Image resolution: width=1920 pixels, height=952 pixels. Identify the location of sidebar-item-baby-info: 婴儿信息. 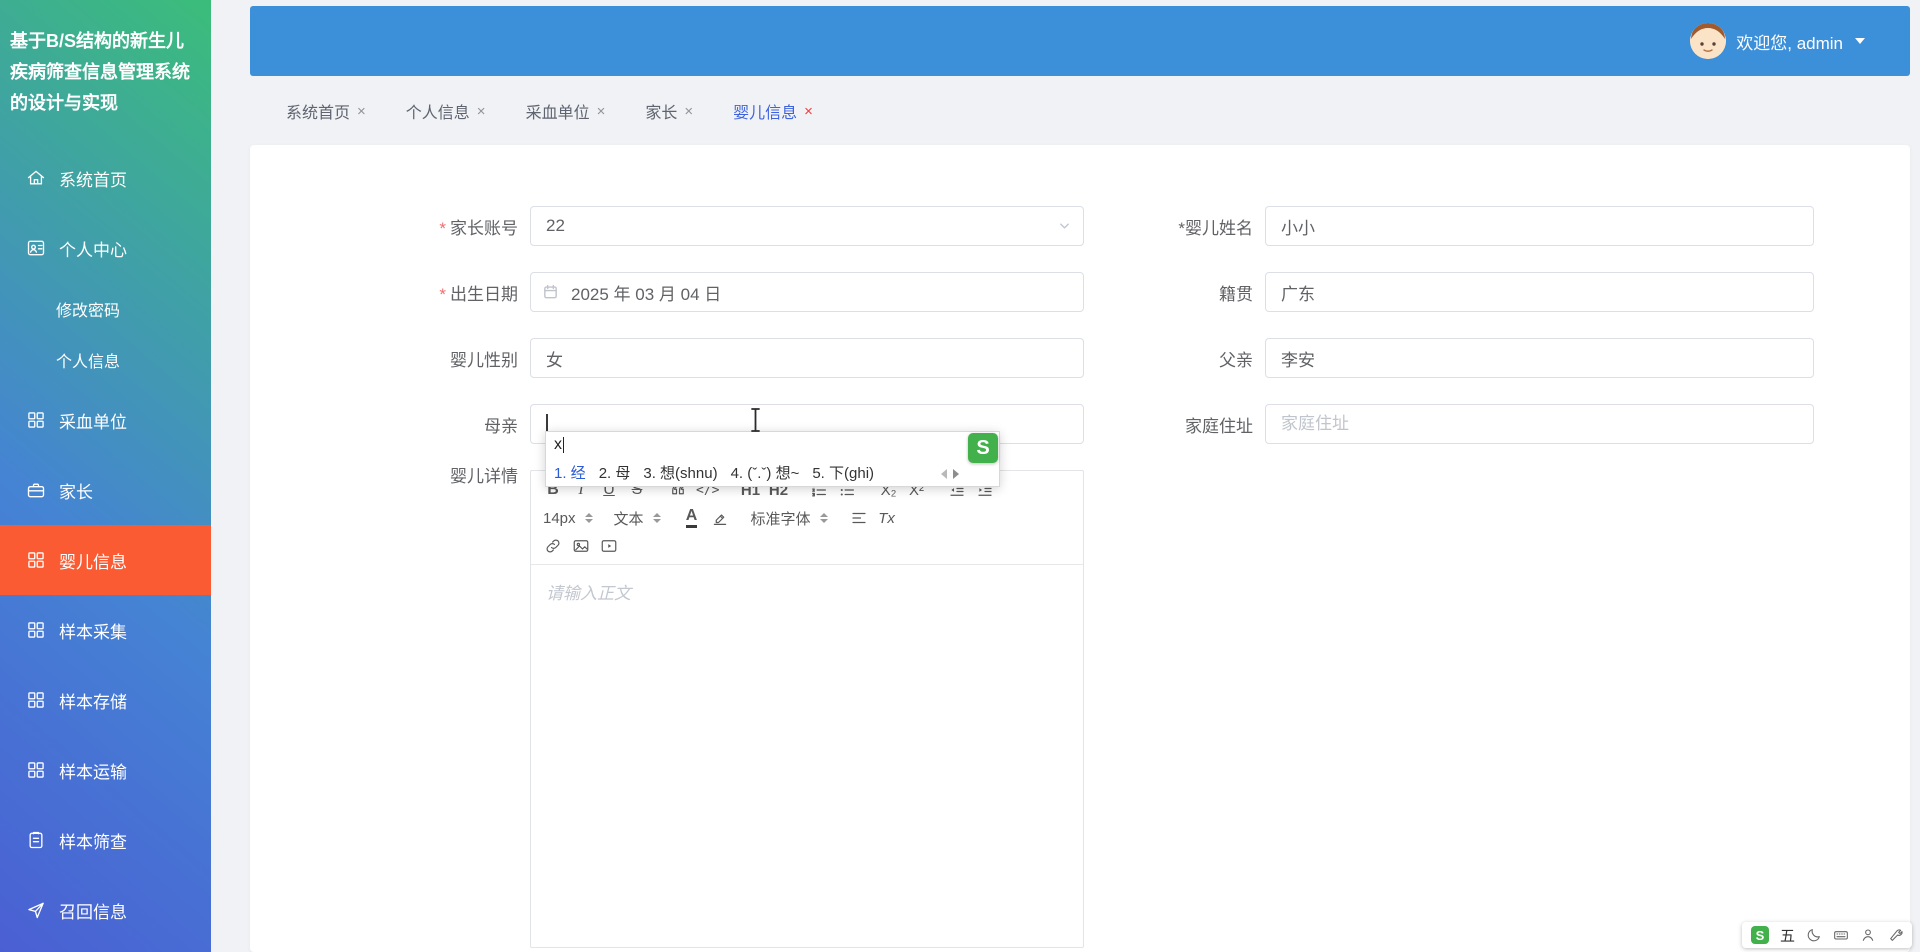
(105, 560).